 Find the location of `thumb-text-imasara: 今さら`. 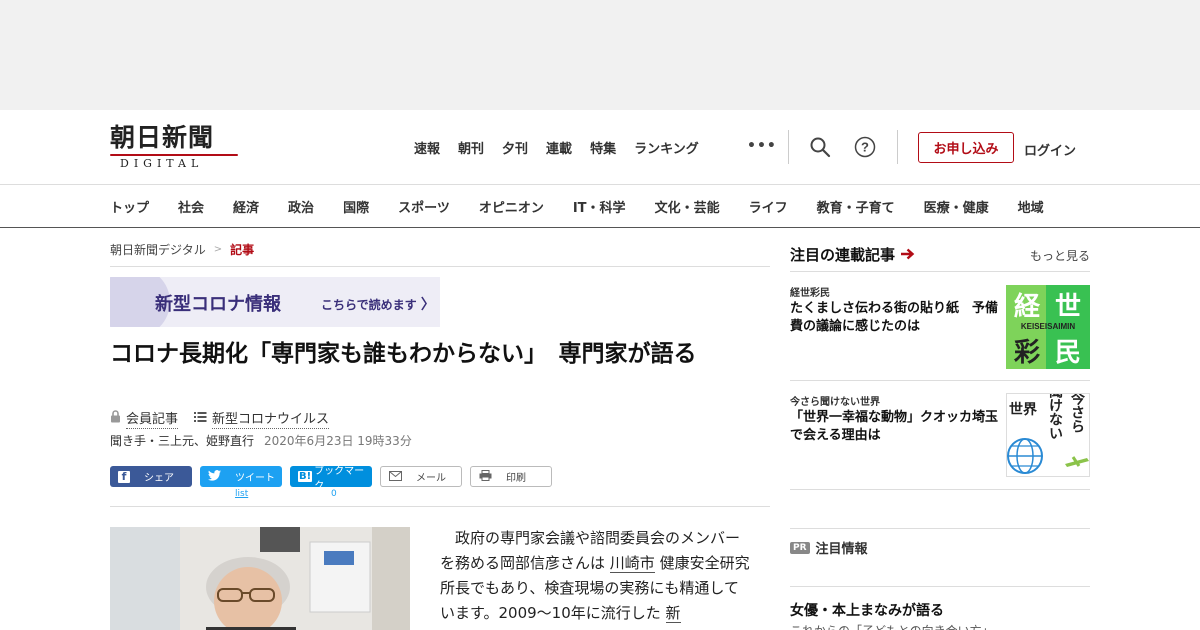

thumb-text-imasara: 今さら is located at coordinates (1077, 413).